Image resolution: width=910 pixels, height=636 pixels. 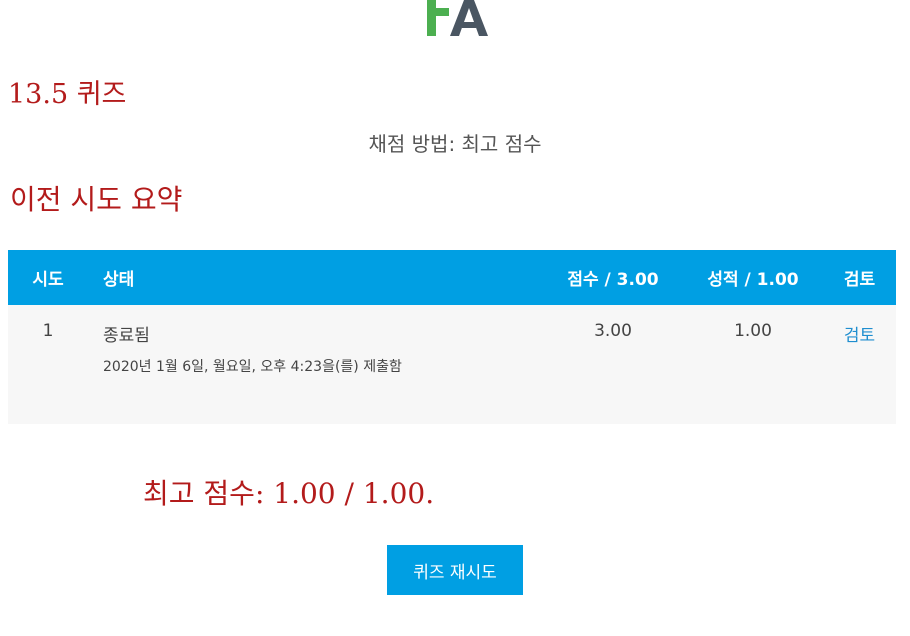 What do you see at coordinates (455, 144) in the screenshot?
I see `grading-method: 채점 방법: 최고 점수` at bounding box center [455, 144].